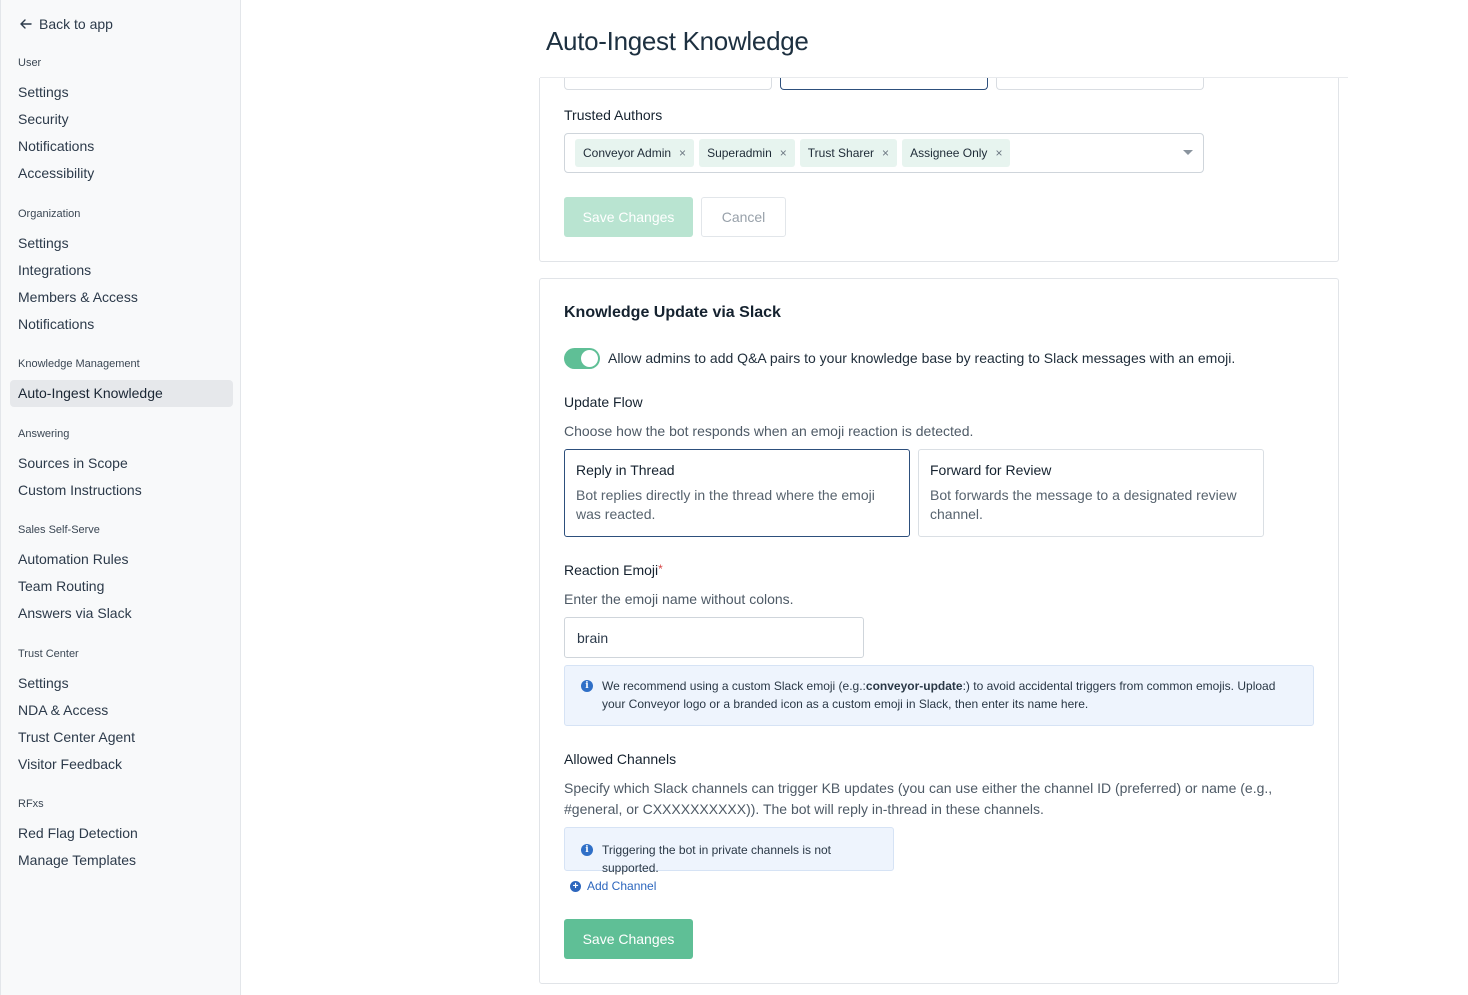 This screenshot has height=995, width=1468. Describe the element at coordinates (914, 686) in the screenshot. I see `info-text-emoji: conveyor-update` at that location.